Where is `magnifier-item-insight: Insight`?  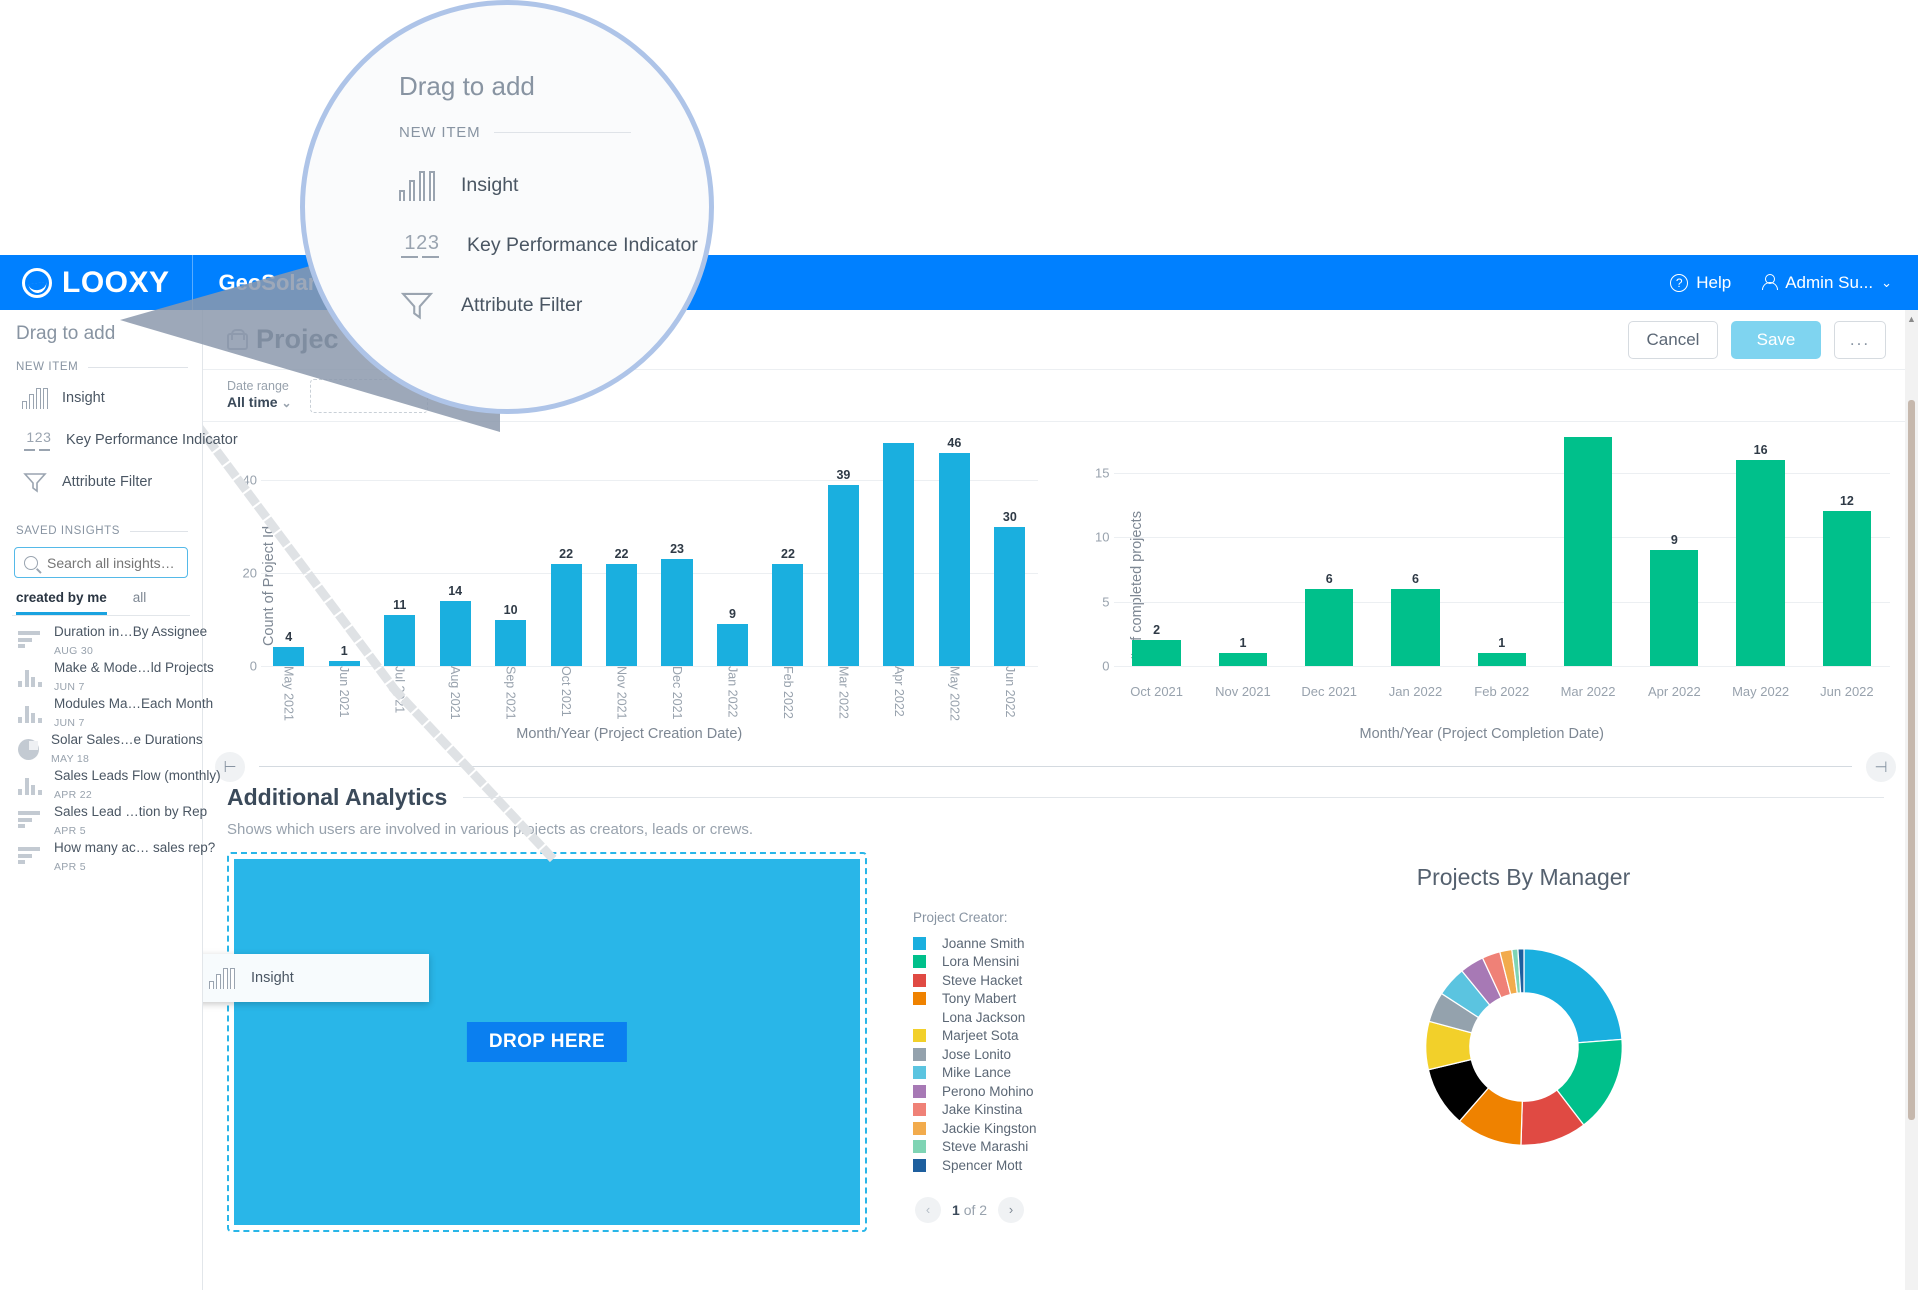 magnifier-item-insight: Insight is located at coordinates (554, 185).